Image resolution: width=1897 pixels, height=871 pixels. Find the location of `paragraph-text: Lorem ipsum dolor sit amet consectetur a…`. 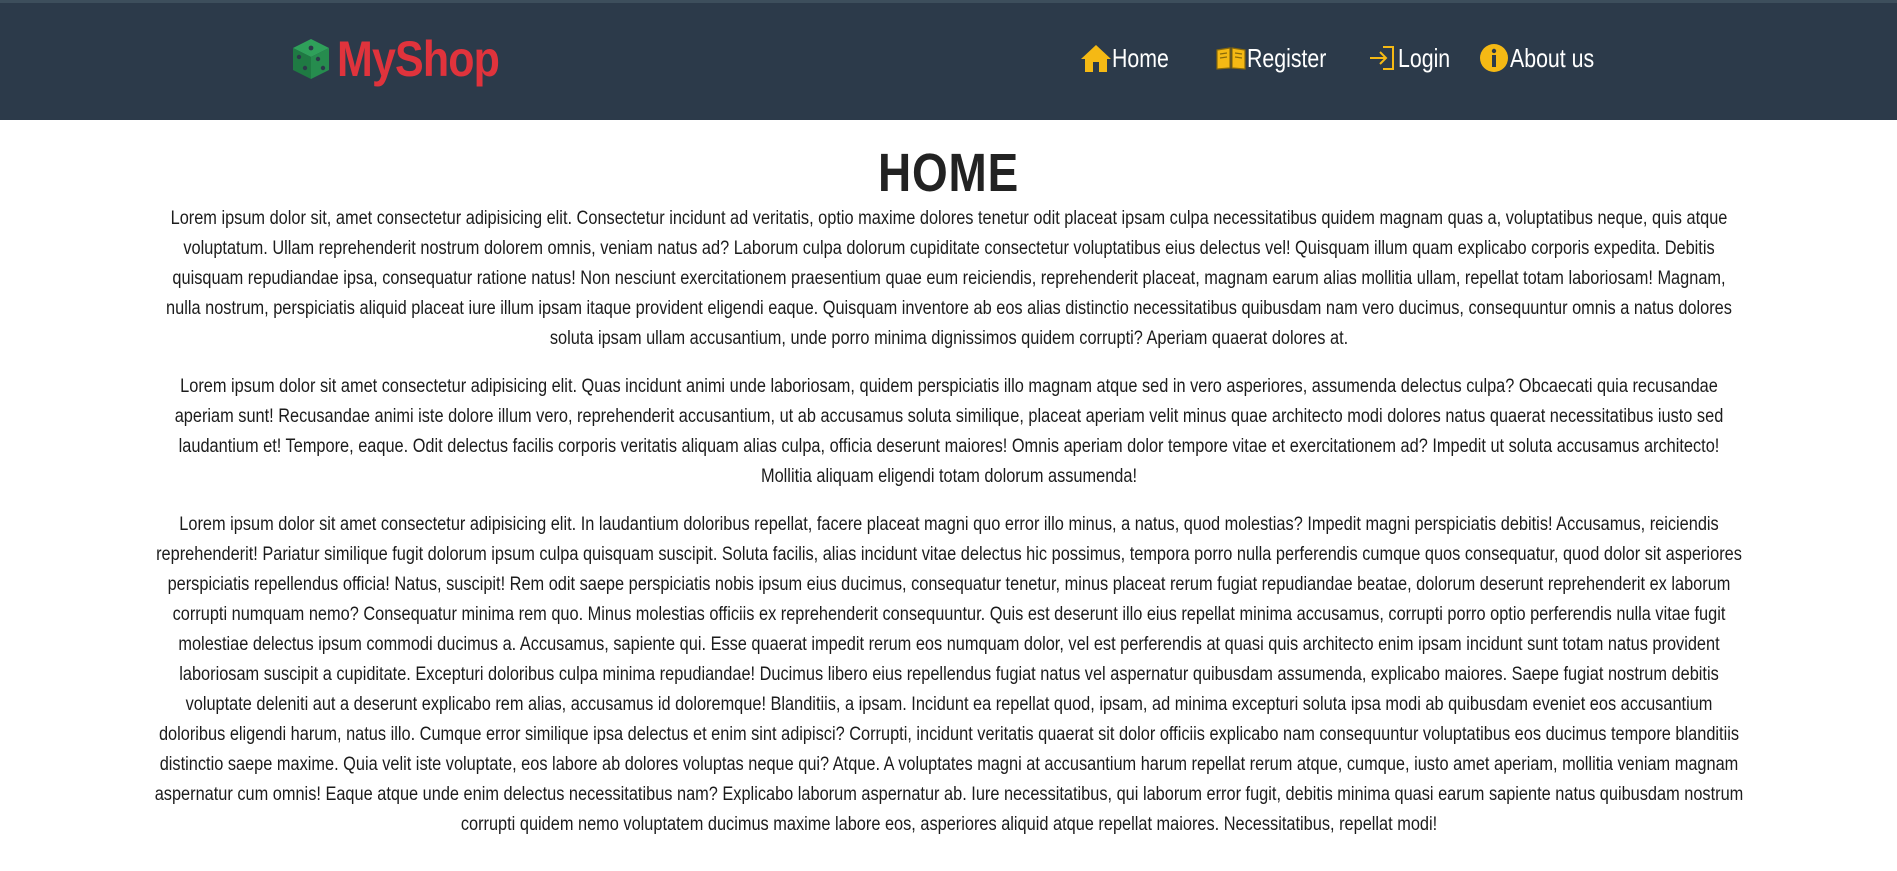

paragraph-text: Lorem ipsum dolor sit amet consectetur a… is located at coordinates (948, 431).